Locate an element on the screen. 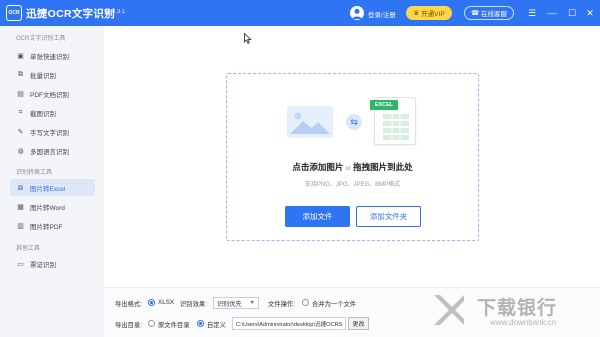  menu-icon: ☰ is located at coordinates (532, 13).